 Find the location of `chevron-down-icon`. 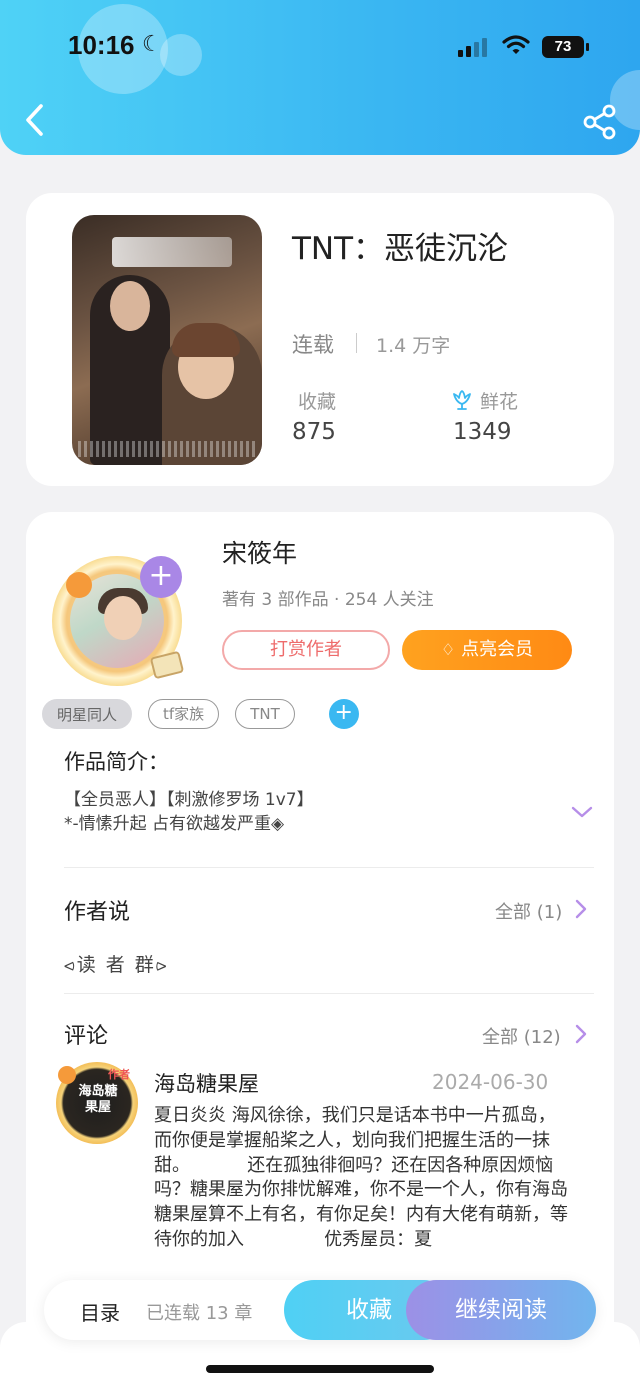

chevron-down-icon is located at coordinates (582, 812).